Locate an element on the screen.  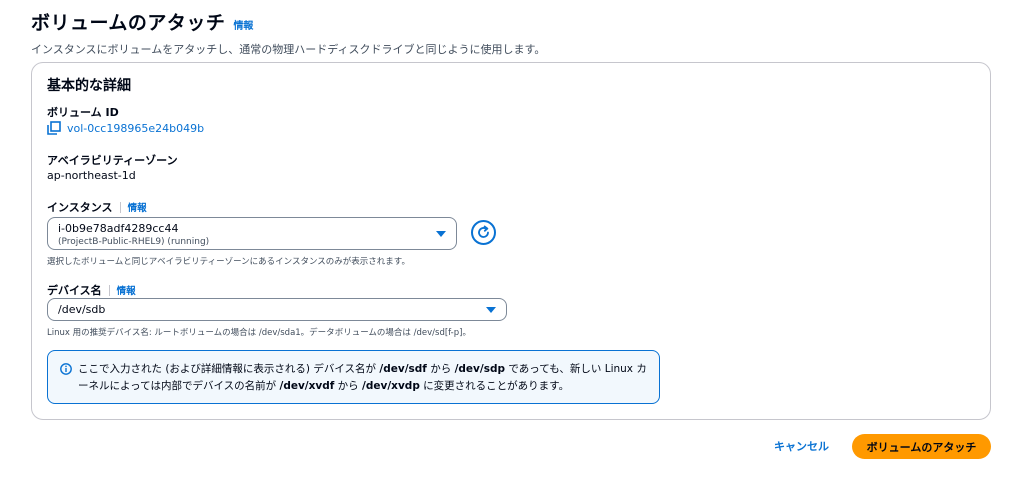
device-label-text: デバイス名 is located at coordinates (74, 290).